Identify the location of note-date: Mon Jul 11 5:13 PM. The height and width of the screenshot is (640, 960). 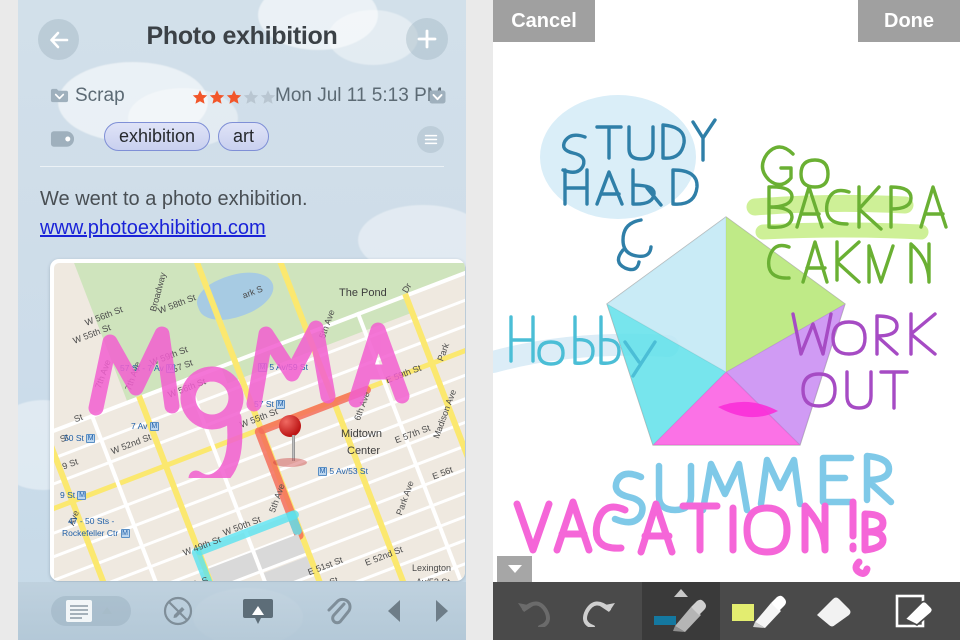
(359, 96).